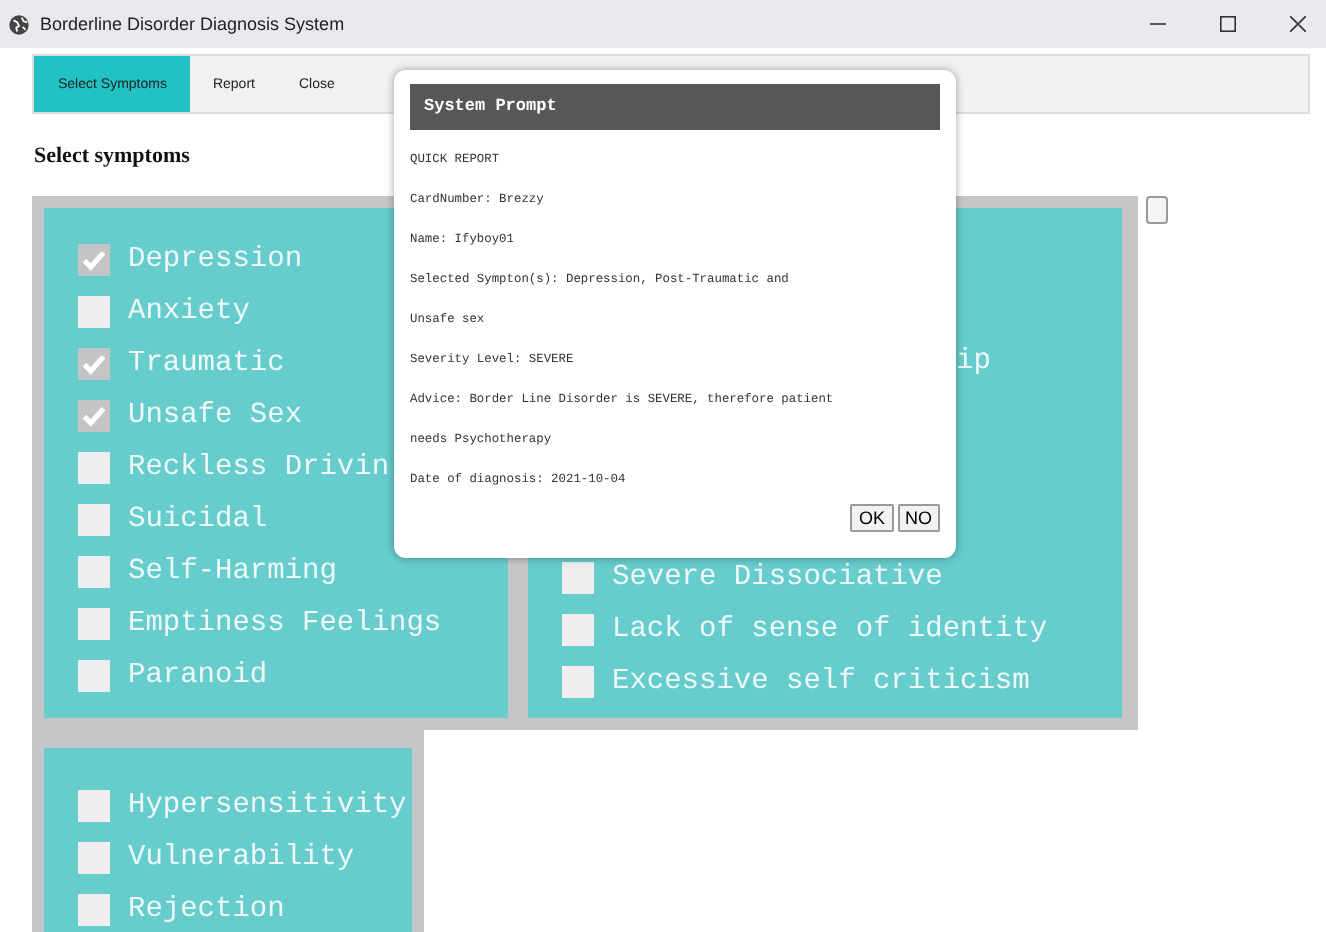  I want to click on symptom-label: Paranoid, so click(198, 676).